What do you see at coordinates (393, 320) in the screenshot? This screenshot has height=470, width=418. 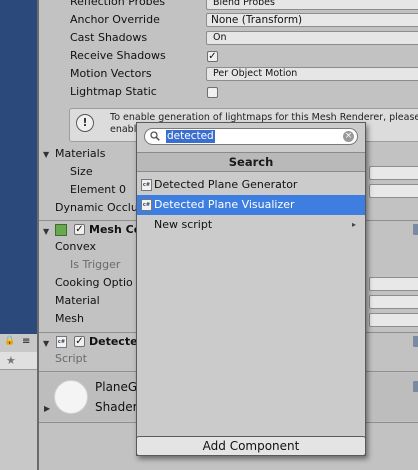 I see `mesh-field` at bounding box center [393, 320].